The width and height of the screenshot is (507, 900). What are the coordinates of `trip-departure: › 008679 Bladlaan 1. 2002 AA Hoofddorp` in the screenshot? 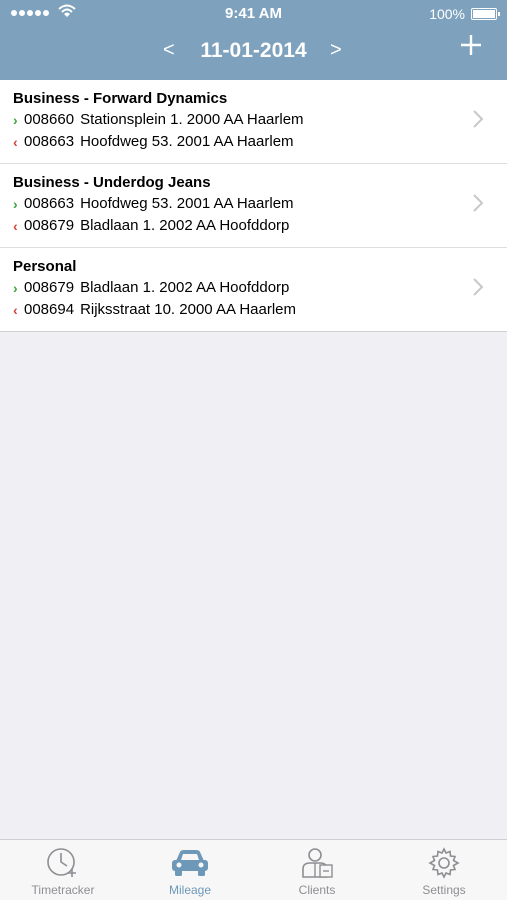 It's located at (151, 287).